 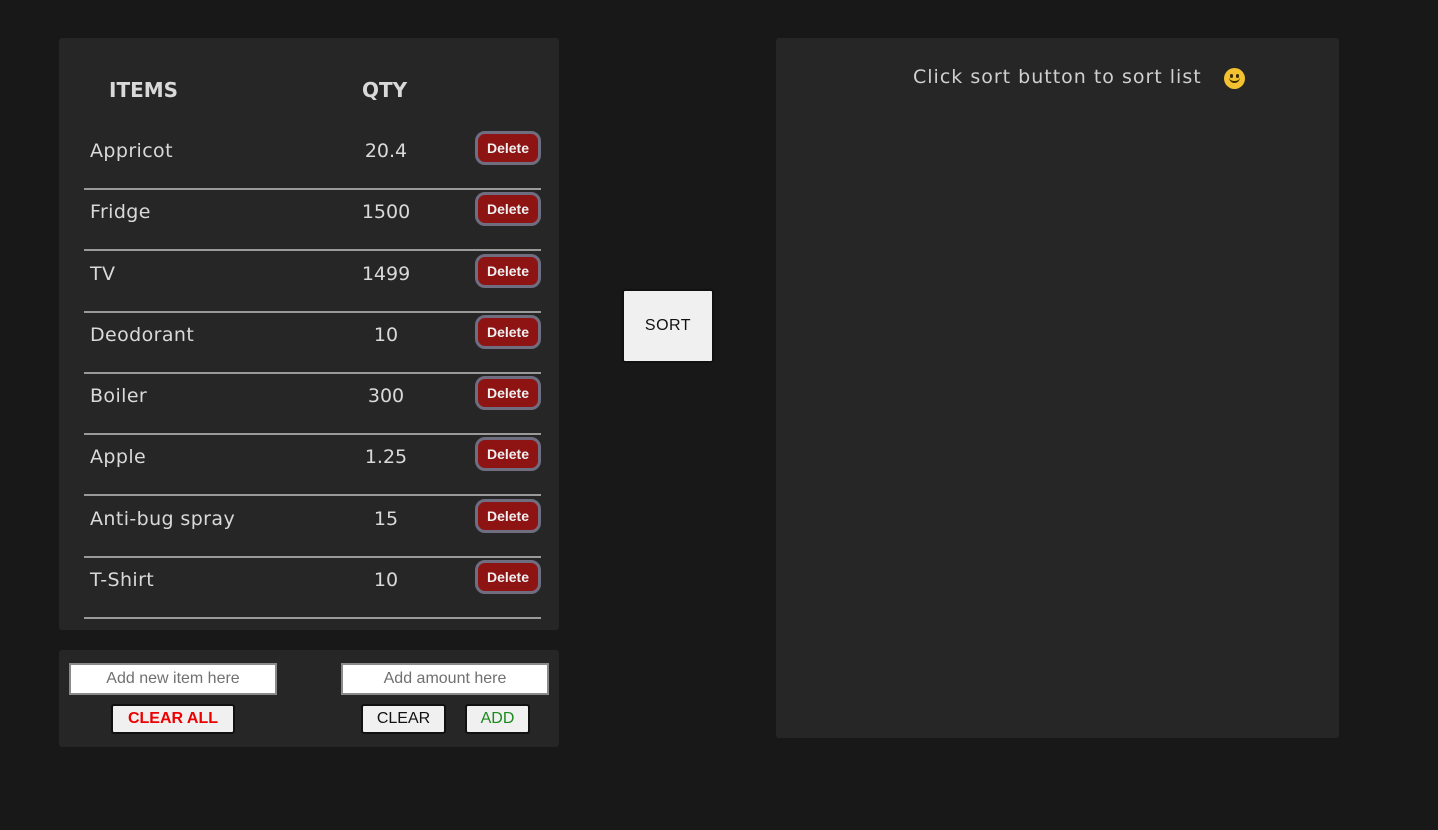 I want to click on new-item-input, so click(x=173, y=679).